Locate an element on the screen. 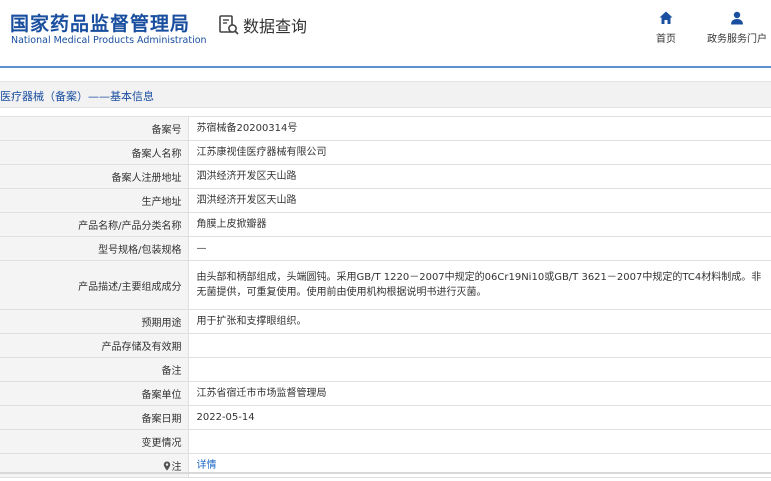 The image size is (771, 481). table-row: 备案号 苏宿械备20200314号 is located at coordinates (385, 128).